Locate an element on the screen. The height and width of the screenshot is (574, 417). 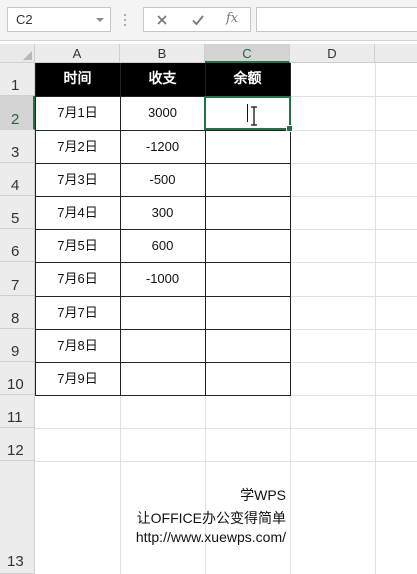
row-header-4: 4 is located at coordinates (17, 179).